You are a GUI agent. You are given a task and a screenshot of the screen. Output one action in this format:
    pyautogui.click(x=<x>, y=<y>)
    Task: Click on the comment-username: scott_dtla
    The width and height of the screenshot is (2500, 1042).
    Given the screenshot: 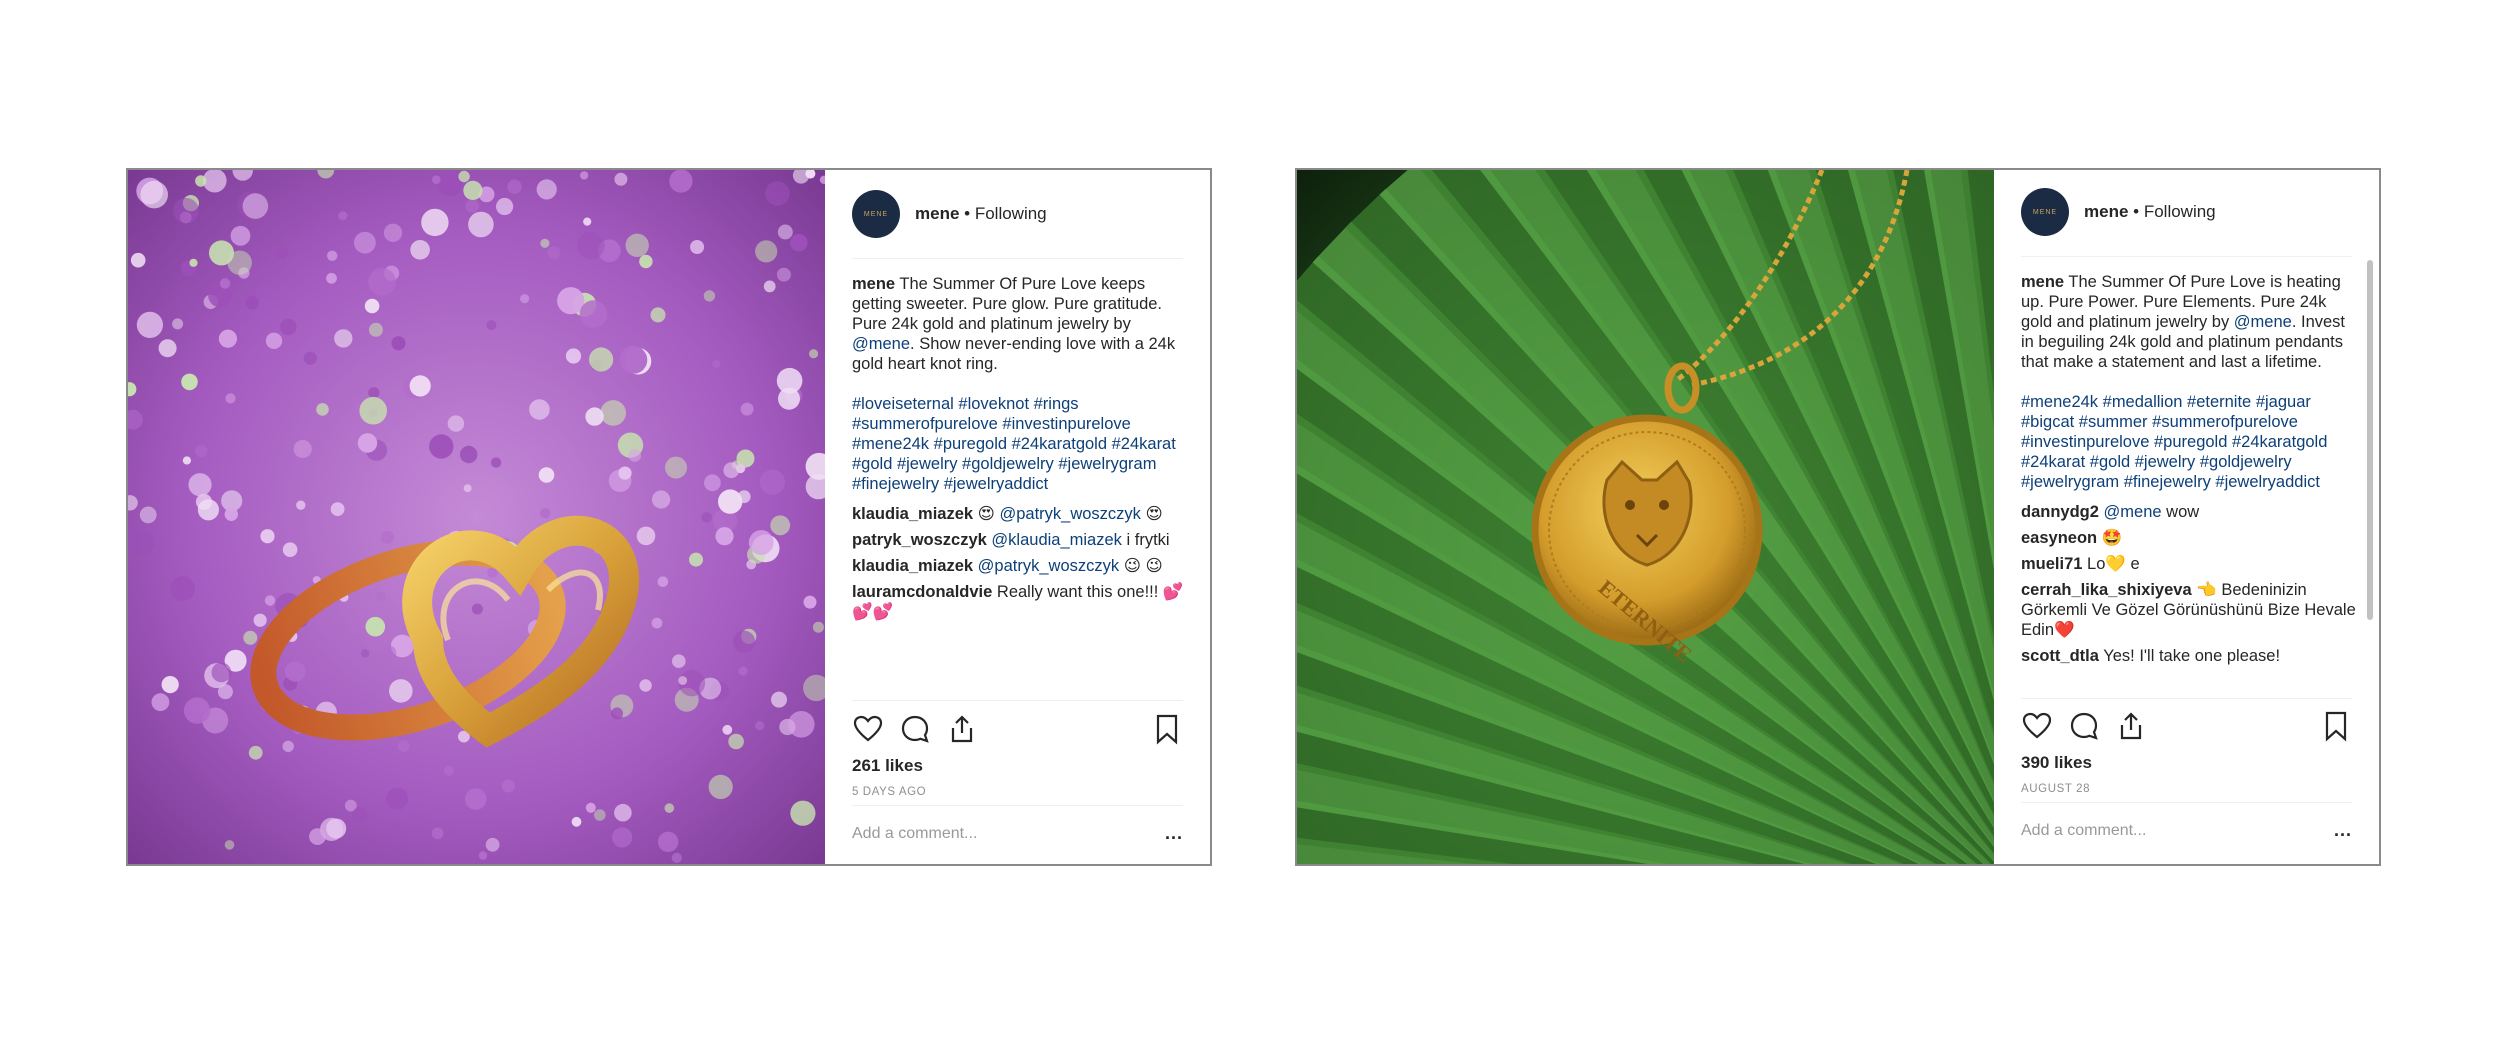 What is the action you would take?
    pyautogui.click(x=2060, y=656)
    